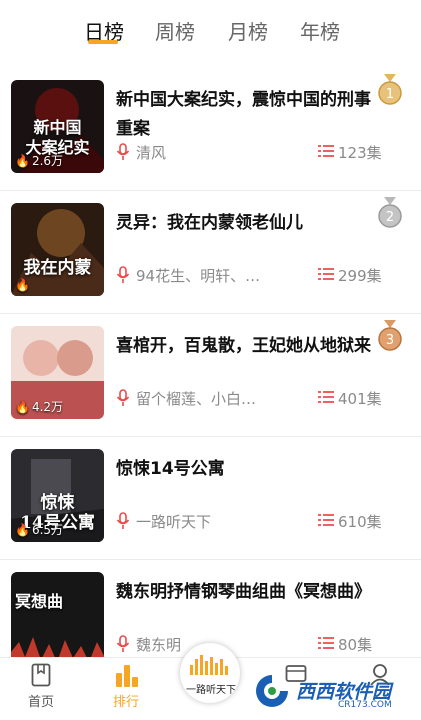 This screenshot has width=421, height=720. What do you see at coordinates (211, 690) in the screenshot?
I see `now-playing-label: 一路听天下` at bounding box center [211, 690].